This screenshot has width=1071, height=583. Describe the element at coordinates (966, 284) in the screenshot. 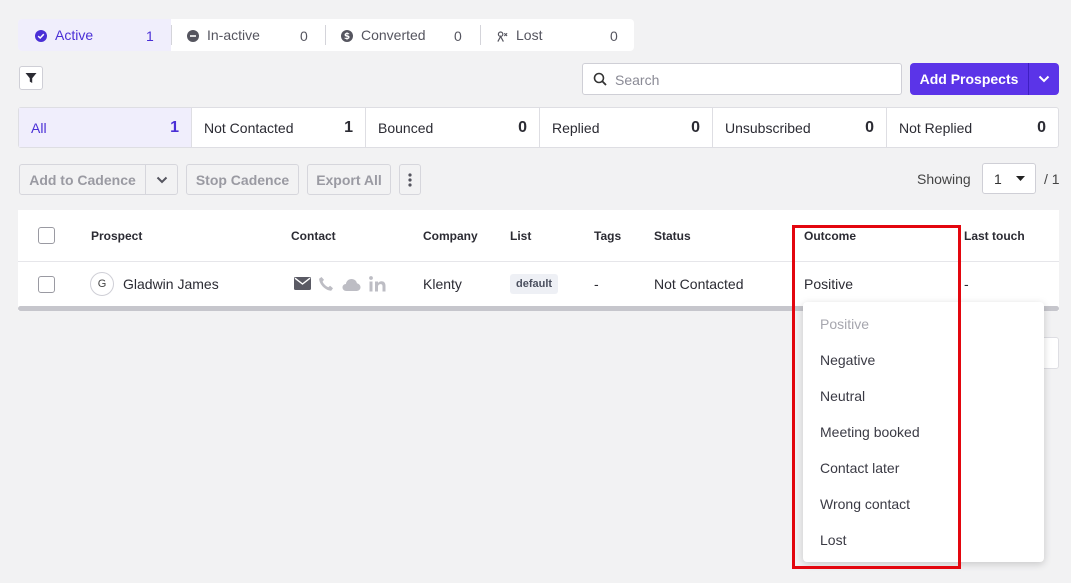

I see `last-touch-cell: -` at that location.